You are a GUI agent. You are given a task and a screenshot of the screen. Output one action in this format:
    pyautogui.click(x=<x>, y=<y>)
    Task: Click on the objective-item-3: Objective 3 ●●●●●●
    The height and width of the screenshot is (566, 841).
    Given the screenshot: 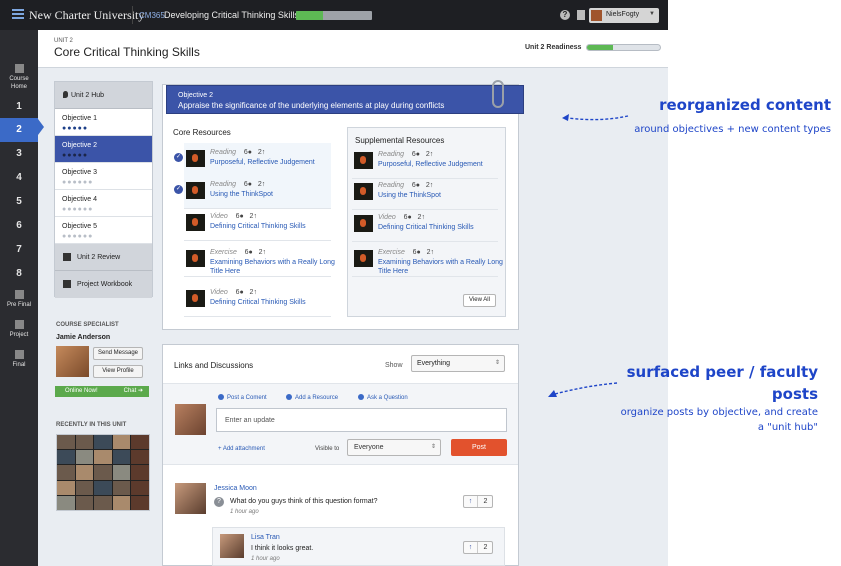 What is the action you would take?
    pyautogui.click(x=103, y=176)
    